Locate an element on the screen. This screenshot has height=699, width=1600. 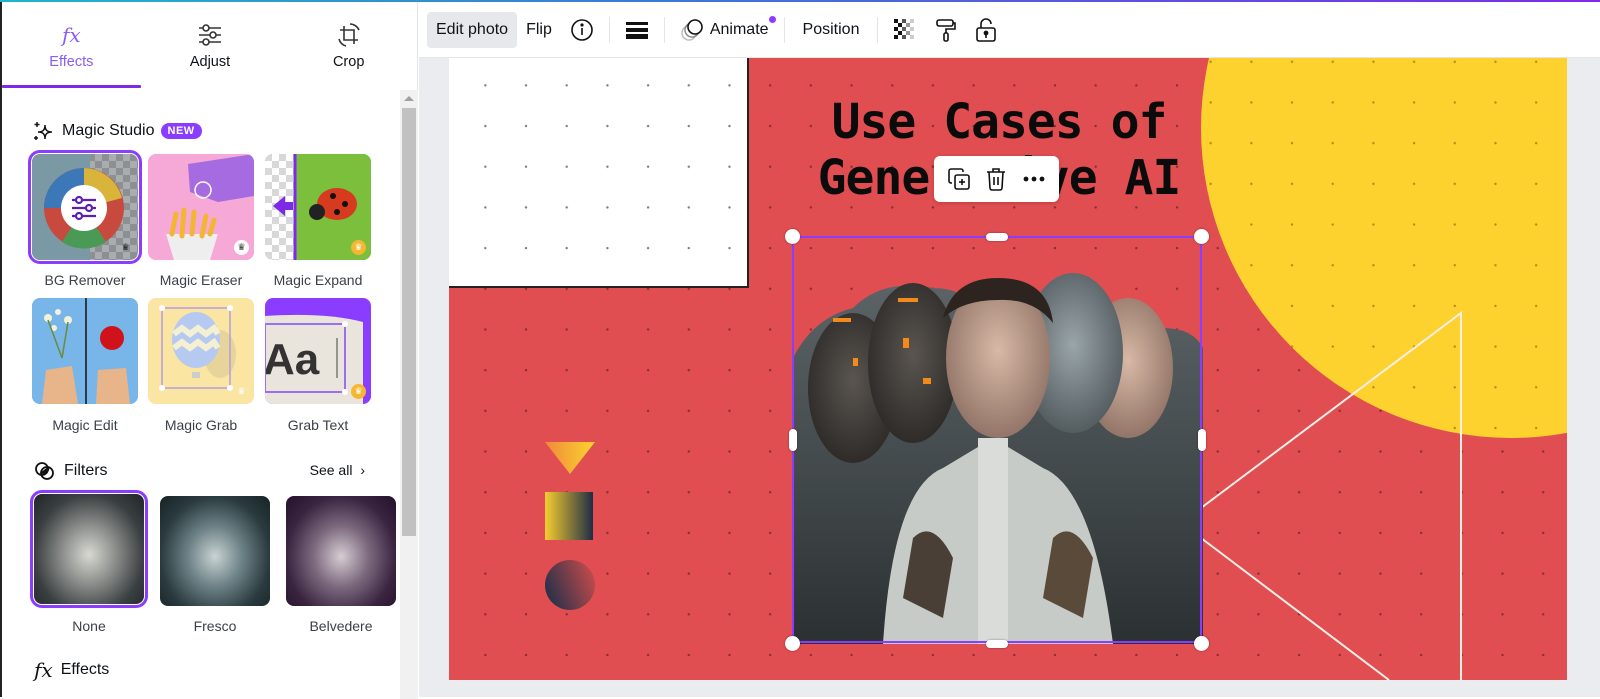
lock-button is located at coordinates (986, 30).